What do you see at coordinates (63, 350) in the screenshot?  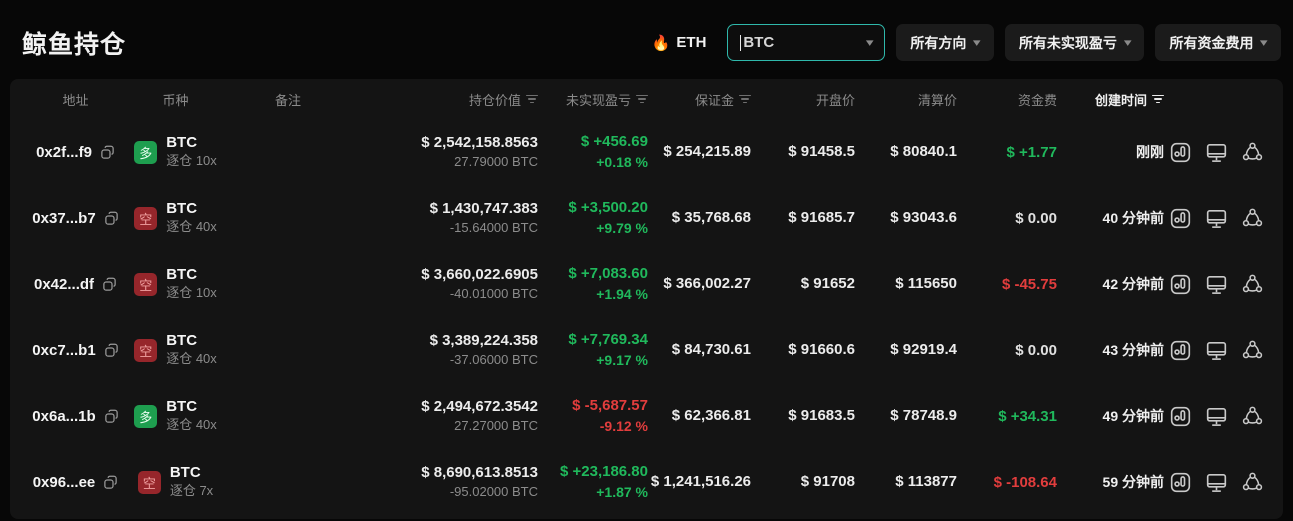 I see `address-link: 0xc7...b1` at bounding box center [63, 350].